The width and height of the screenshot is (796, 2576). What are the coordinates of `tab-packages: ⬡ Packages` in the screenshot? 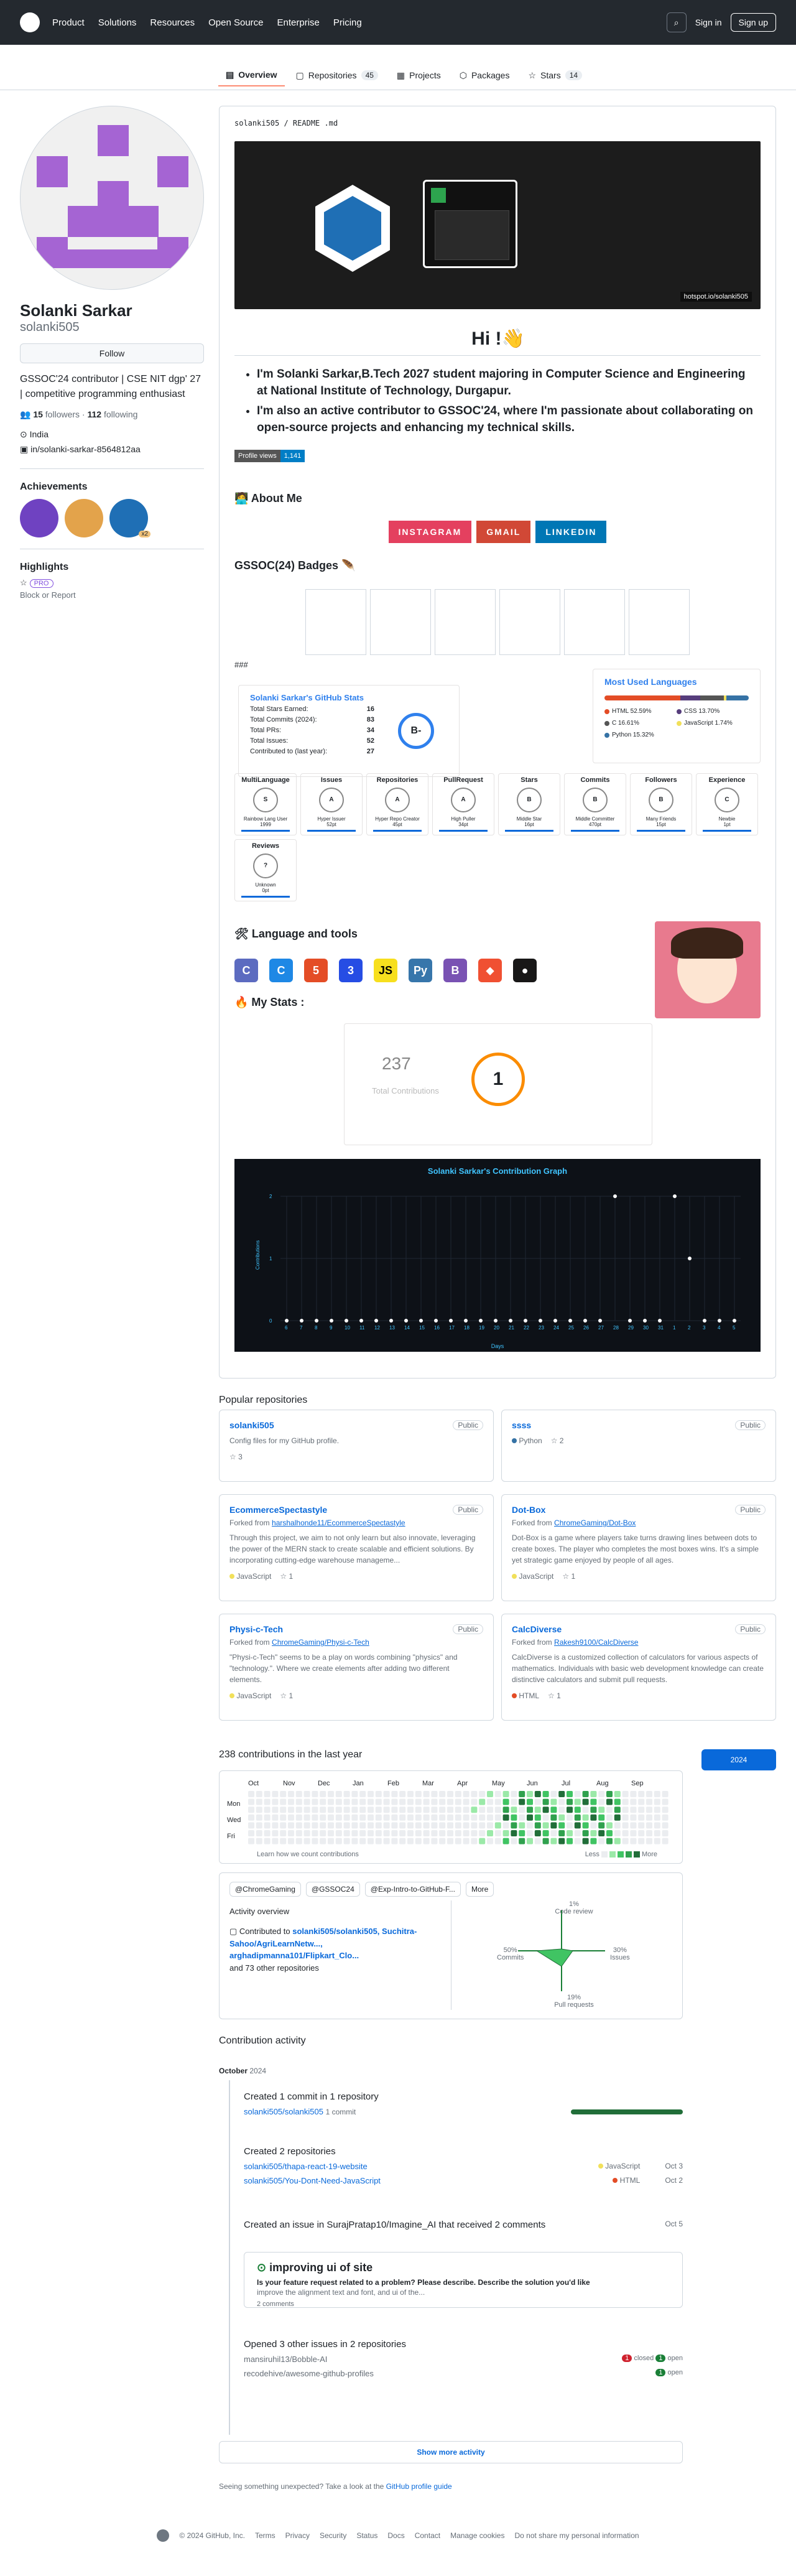 It's located at (484, 75).